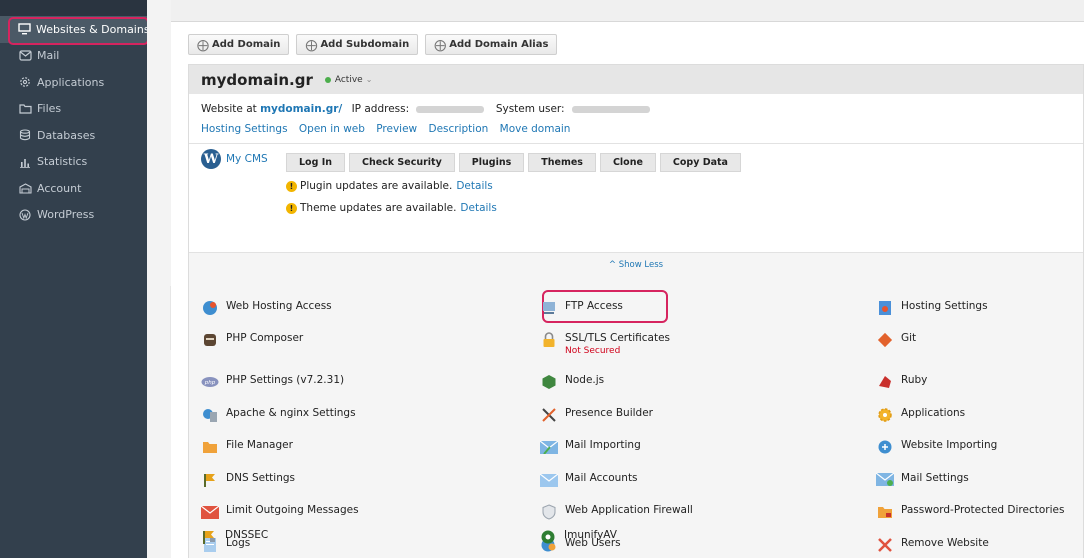 The image size is (1084, 558). Describe the element at coordinates (62, 162) in the screenshot. I see `sidebar-item-label: Statistics` at that location.